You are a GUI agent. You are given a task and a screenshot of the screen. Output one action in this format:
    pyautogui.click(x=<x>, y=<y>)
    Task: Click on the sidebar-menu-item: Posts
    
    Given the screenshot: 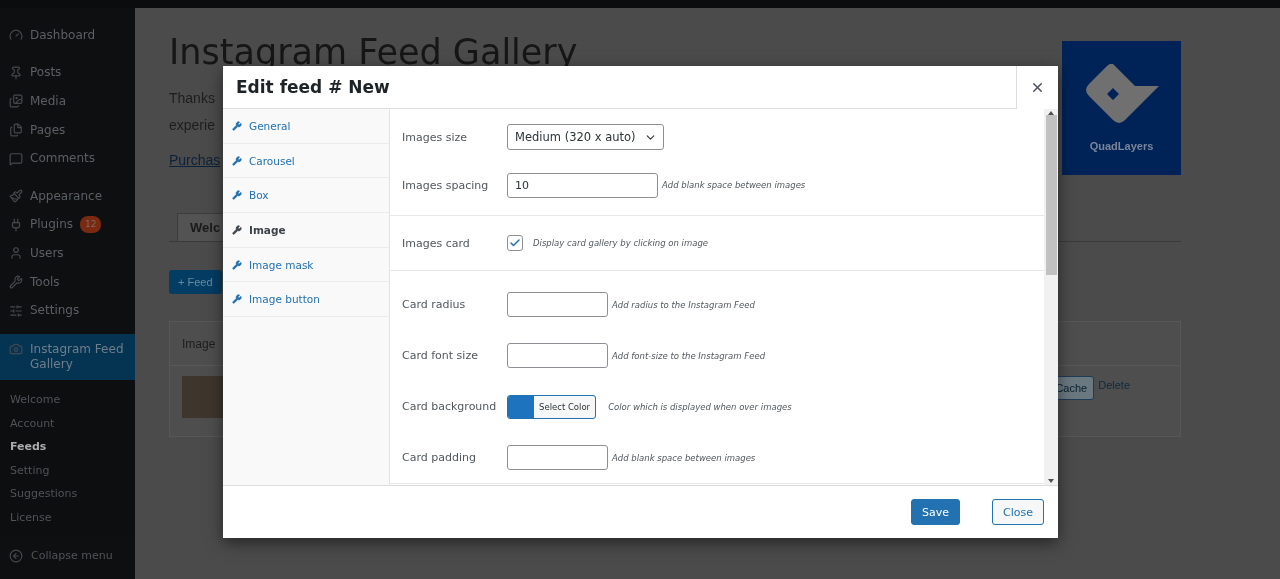 What is the action you would take?
    pyautogui.click(x=67, y=73)
    